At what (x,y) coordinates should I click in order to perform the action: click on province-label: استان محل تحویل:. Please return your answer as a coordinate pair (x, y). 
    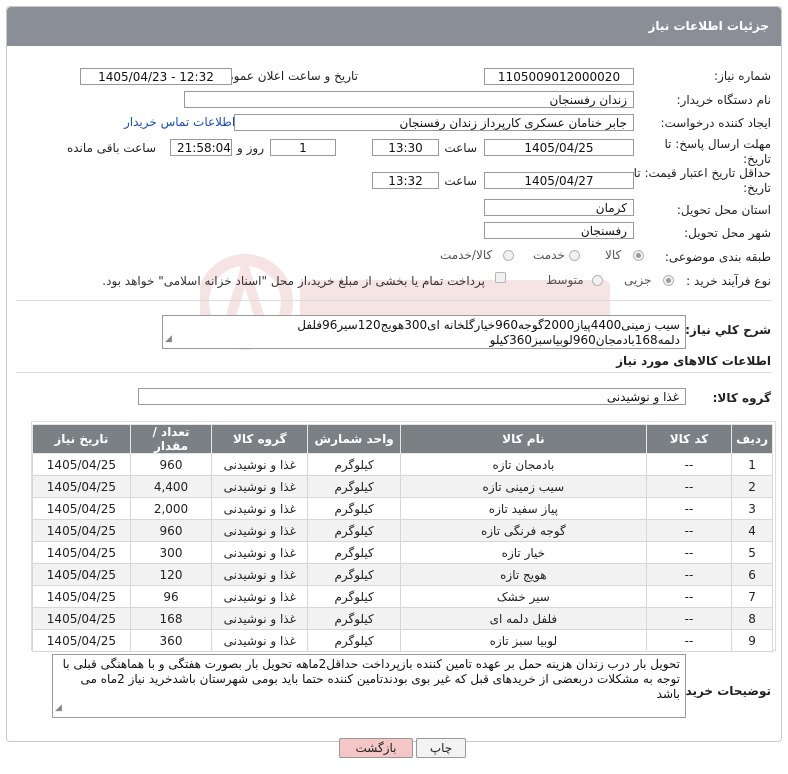
    Looking at the image, I should click on (723, 210).